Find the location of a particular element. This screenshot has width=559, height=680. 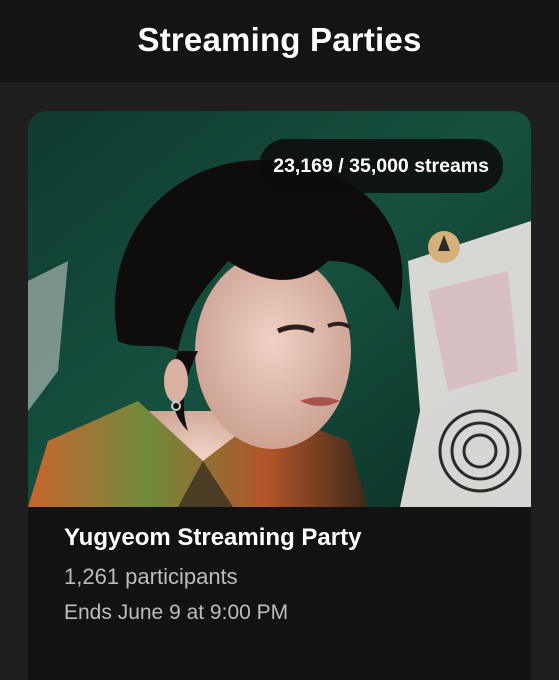

streams-progress-text: 23,169 / 35,000 streams is located at coordinates (381, 165).